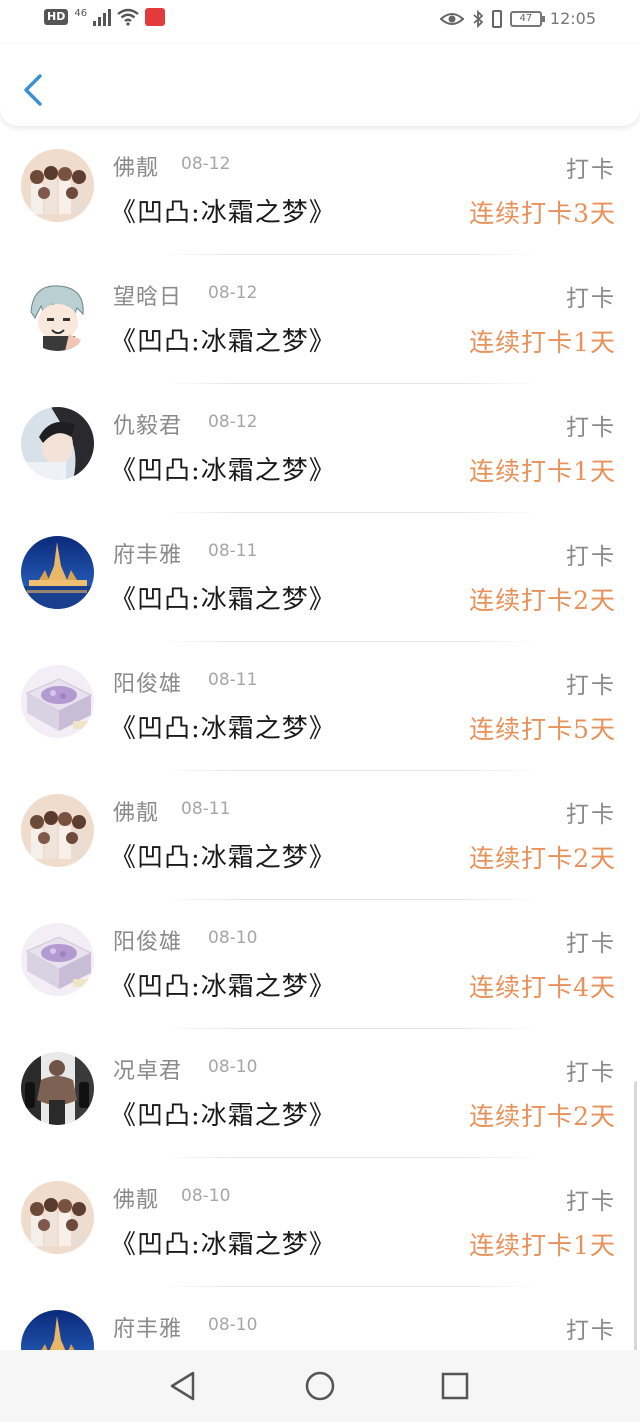  Describe the element at coordinates (320, 85) in the screenshot. I see `top-app-bar` at that location.